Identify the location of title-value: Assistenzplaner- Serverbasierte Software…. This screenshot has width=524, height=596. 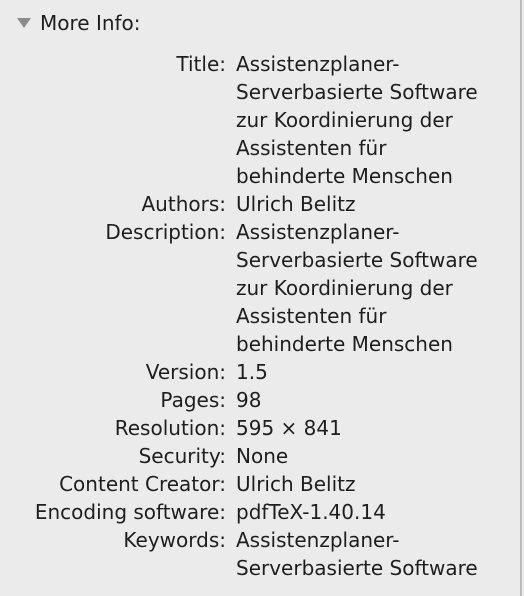
(357, 120).